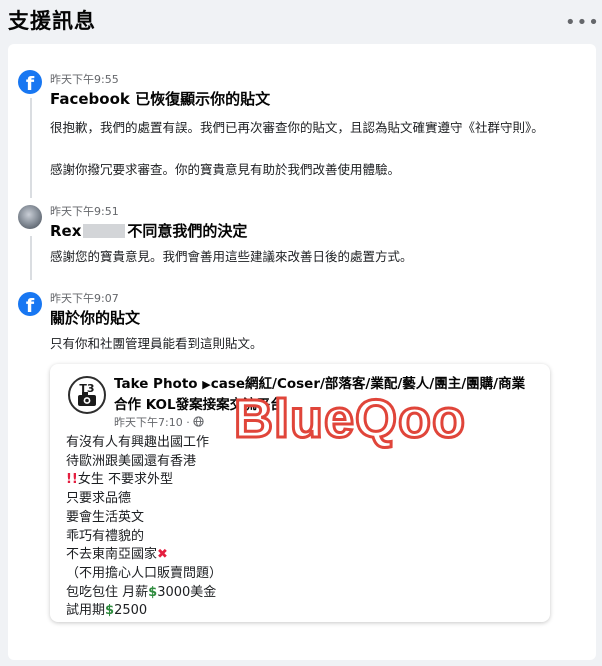  Describe the element at coordinates (95, 318) in the screenshot. I see `message-title: 關於你的貼文` at that location.